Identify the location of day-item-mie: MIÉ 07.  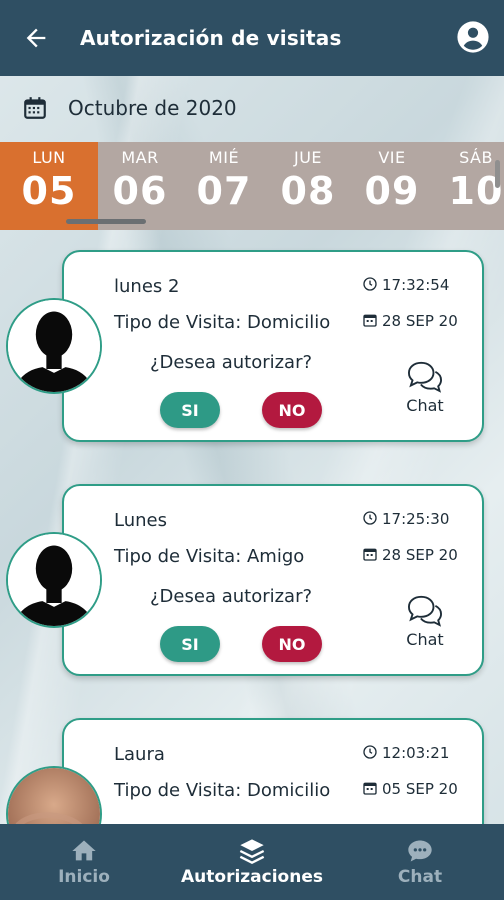
(224, 186).